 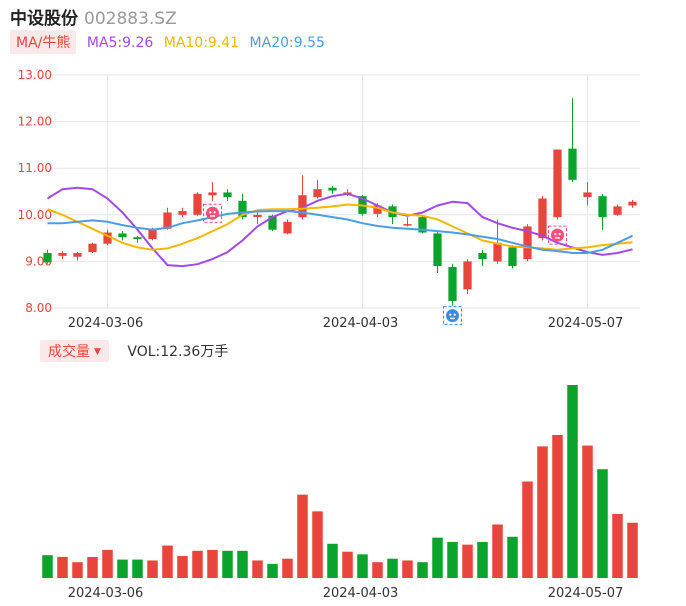 I want to click on price-tick-label: 8.00, so click(x=38, y=308).